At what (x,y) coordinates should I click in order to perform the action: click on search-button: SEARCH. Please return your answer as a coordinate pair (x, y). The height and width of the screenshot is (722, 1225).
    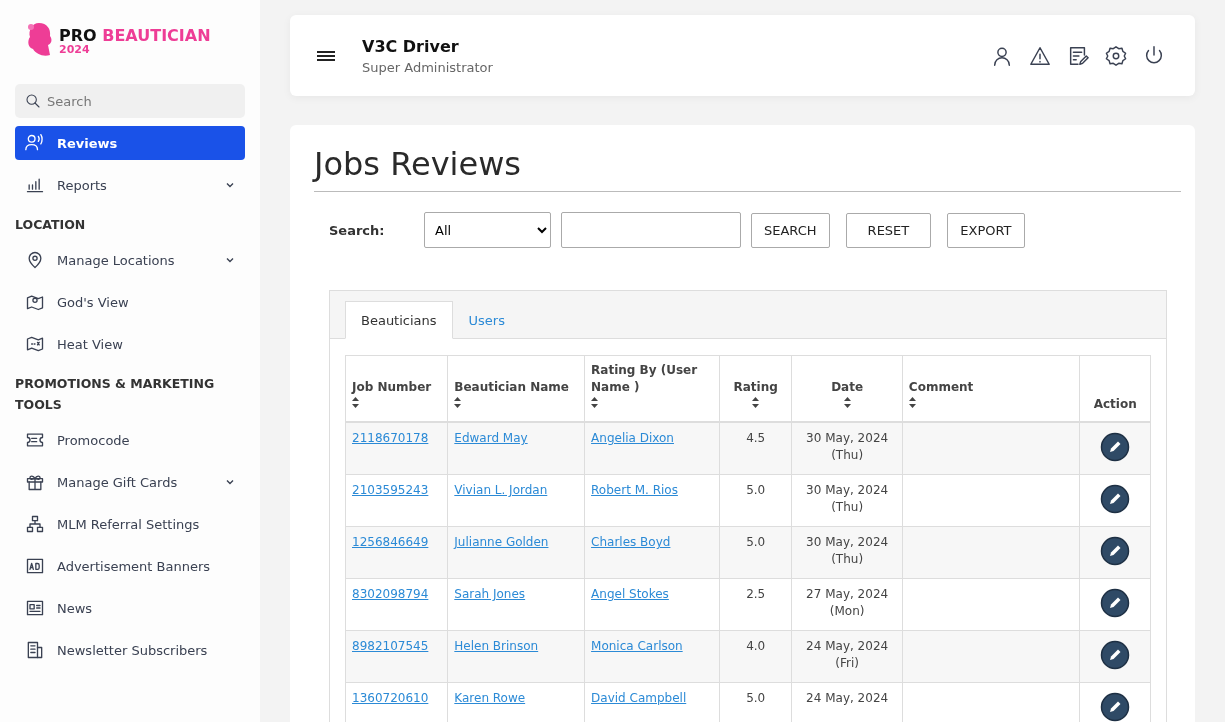
    Looking at the image, I should click on (790, 230).